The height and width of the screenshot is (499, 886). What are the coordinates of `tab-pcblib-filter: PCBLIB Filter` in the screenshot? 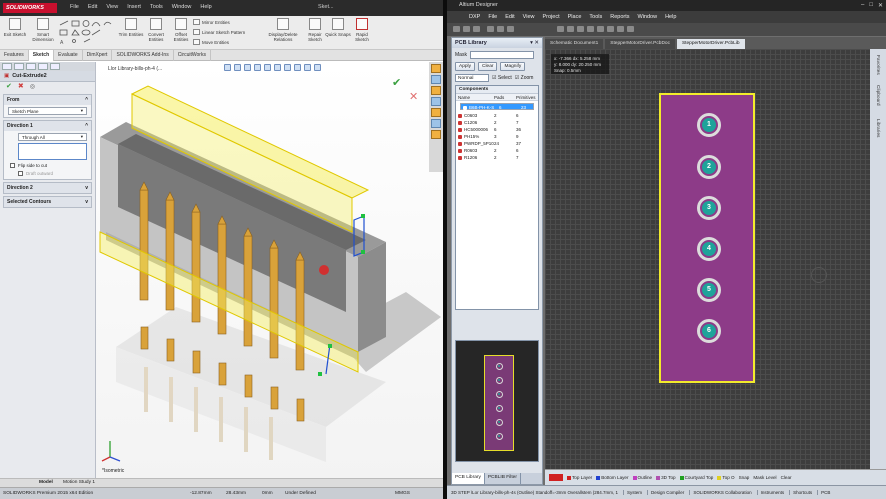 It's located at (503, 478).